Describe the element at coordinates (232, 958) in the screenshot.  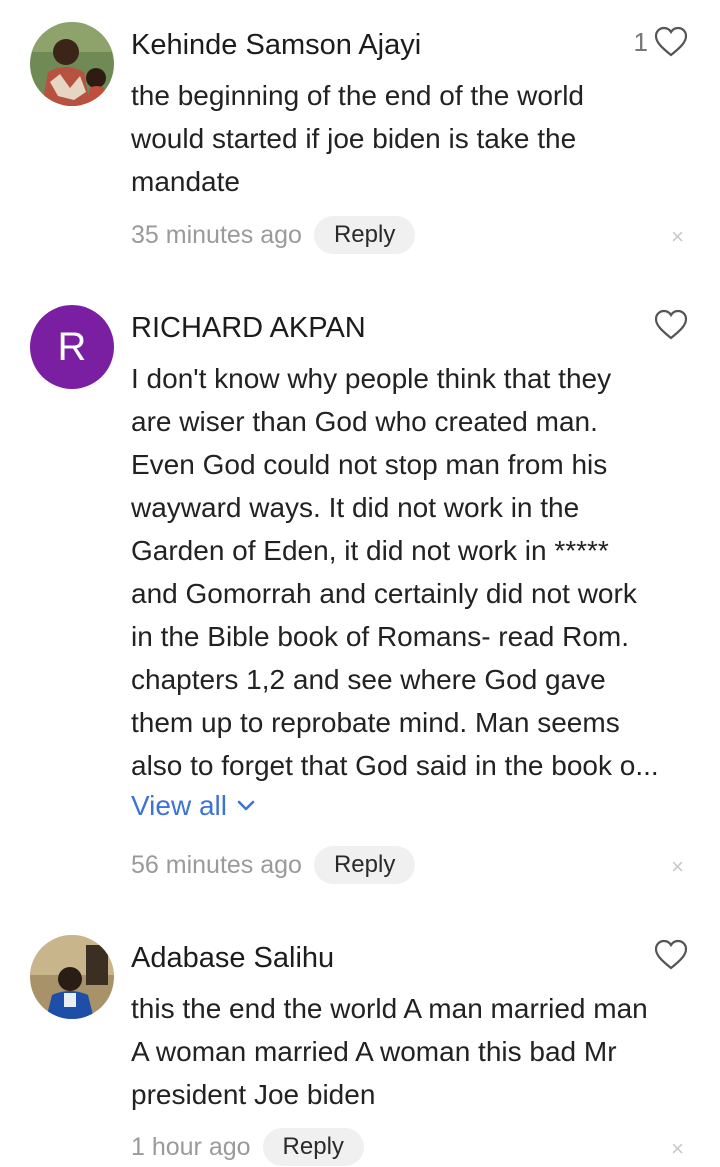
I see `comment-author: Adabase Salihu` at that location.